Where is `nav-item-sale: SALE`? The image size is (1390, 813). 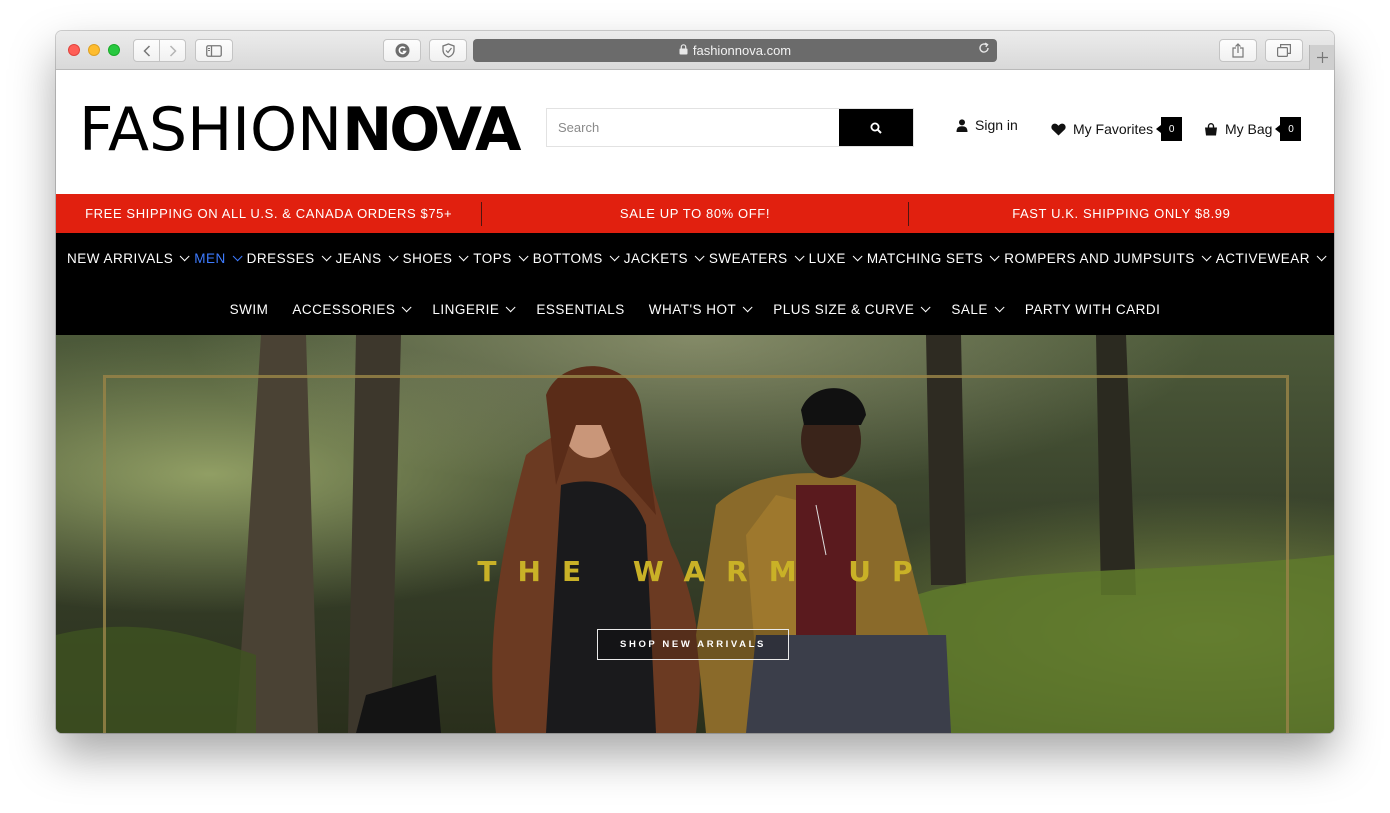
nav-item-sale: SALE is located at coordinates (978, 309).